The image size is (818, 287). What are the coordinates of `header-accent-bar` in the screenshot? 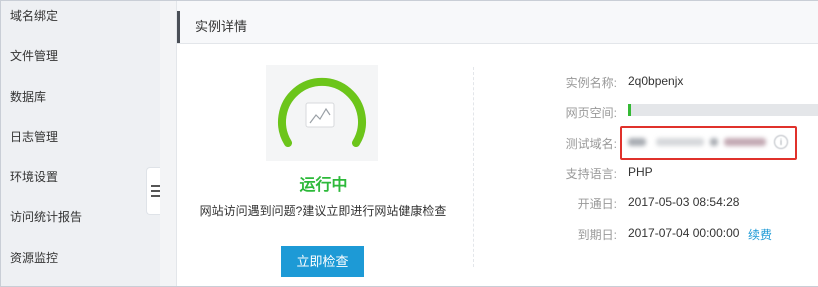 It's located at (178, 27).